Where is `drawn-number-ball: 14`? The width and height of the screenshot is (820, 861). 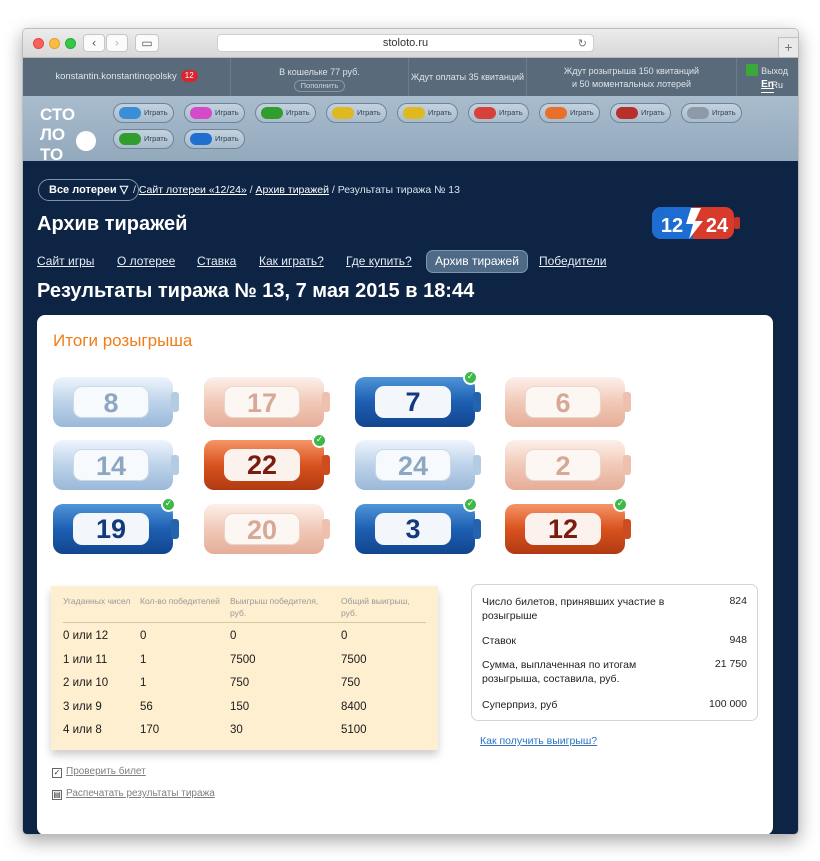 drawn-number-ball: 14 is located at coordinates (116, 465).